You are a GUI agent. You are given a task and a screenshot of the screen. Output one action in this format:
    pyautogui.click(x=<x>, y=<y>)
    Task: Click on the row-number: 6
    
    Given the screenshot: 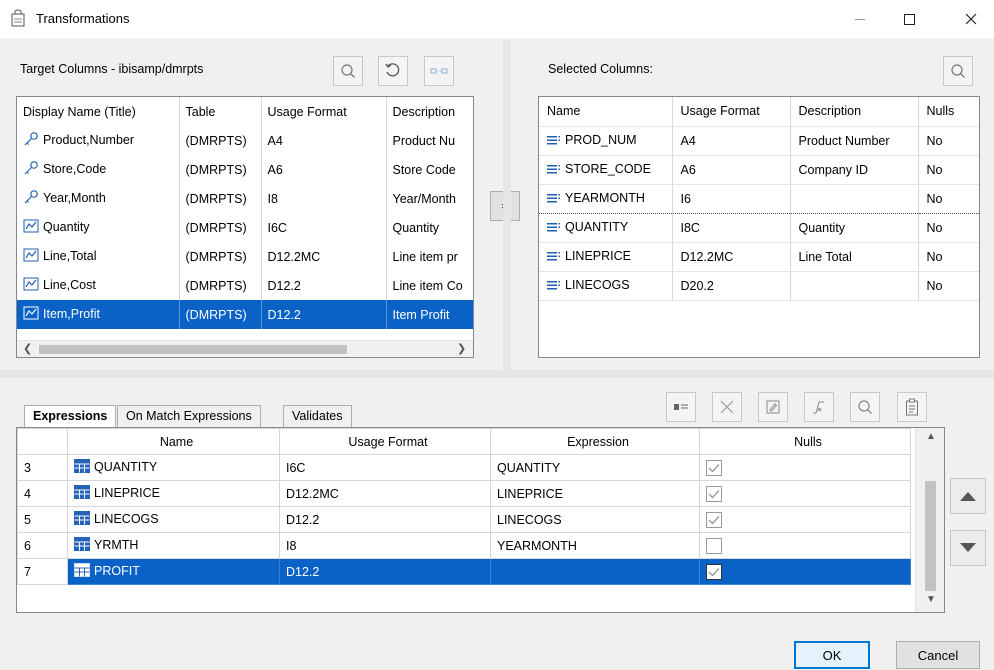 What is the action you would take?
    pyautogui.click(x=42, y=545)
    